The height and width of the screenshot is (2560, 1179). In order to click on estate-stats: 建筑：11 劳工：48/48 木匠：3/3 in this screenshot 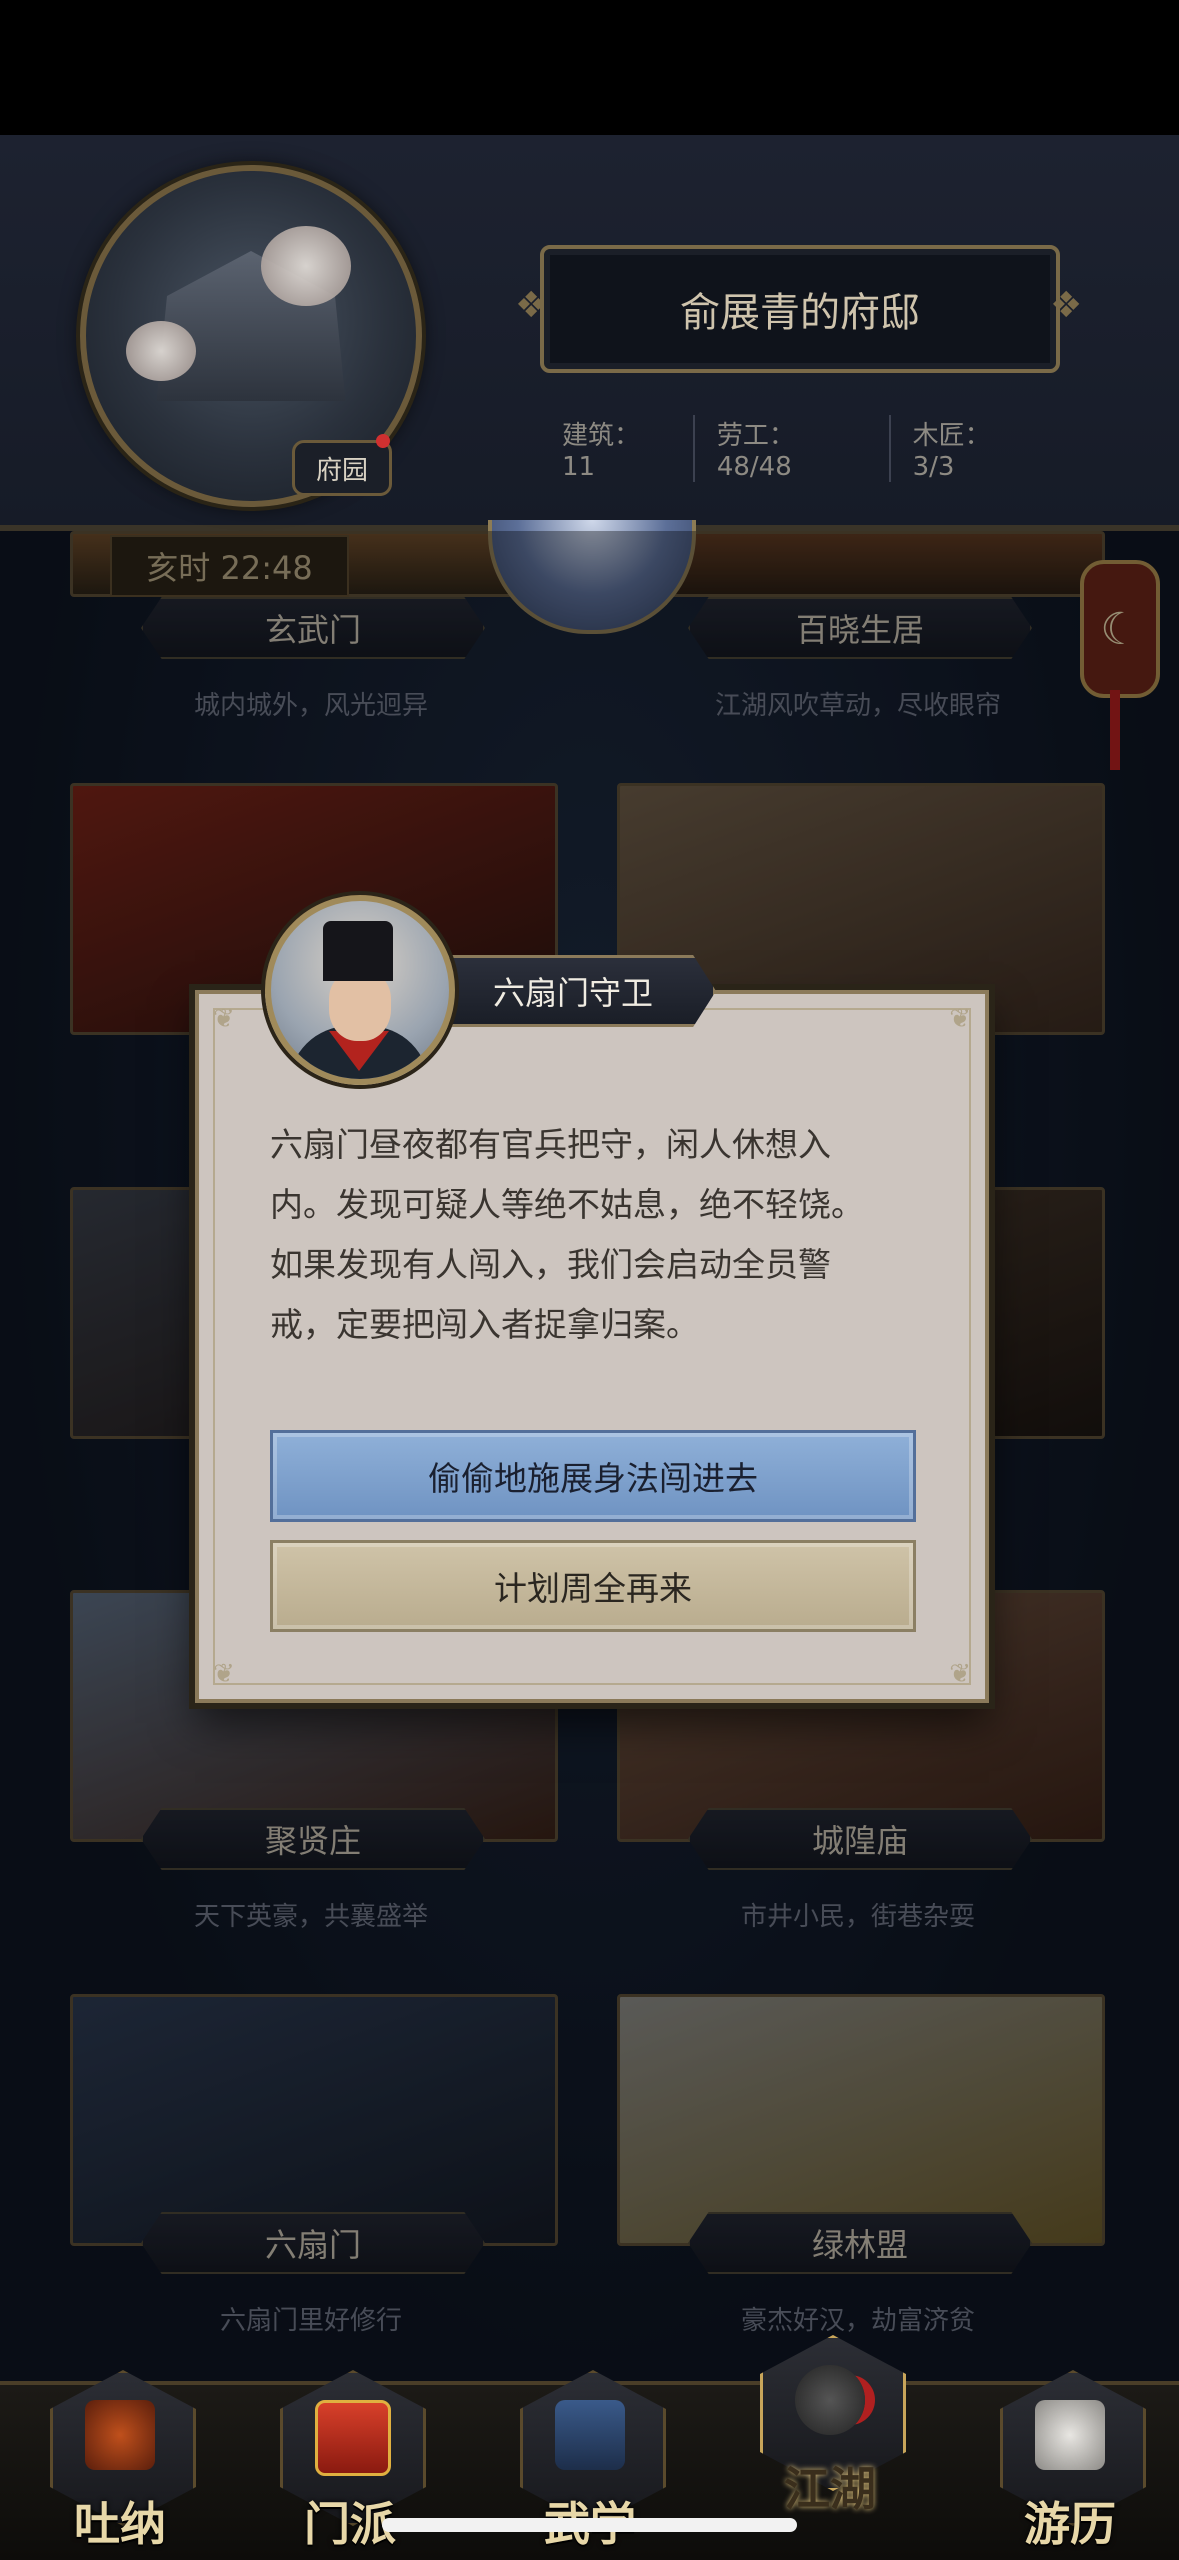, I will do `click(796, 448)`.